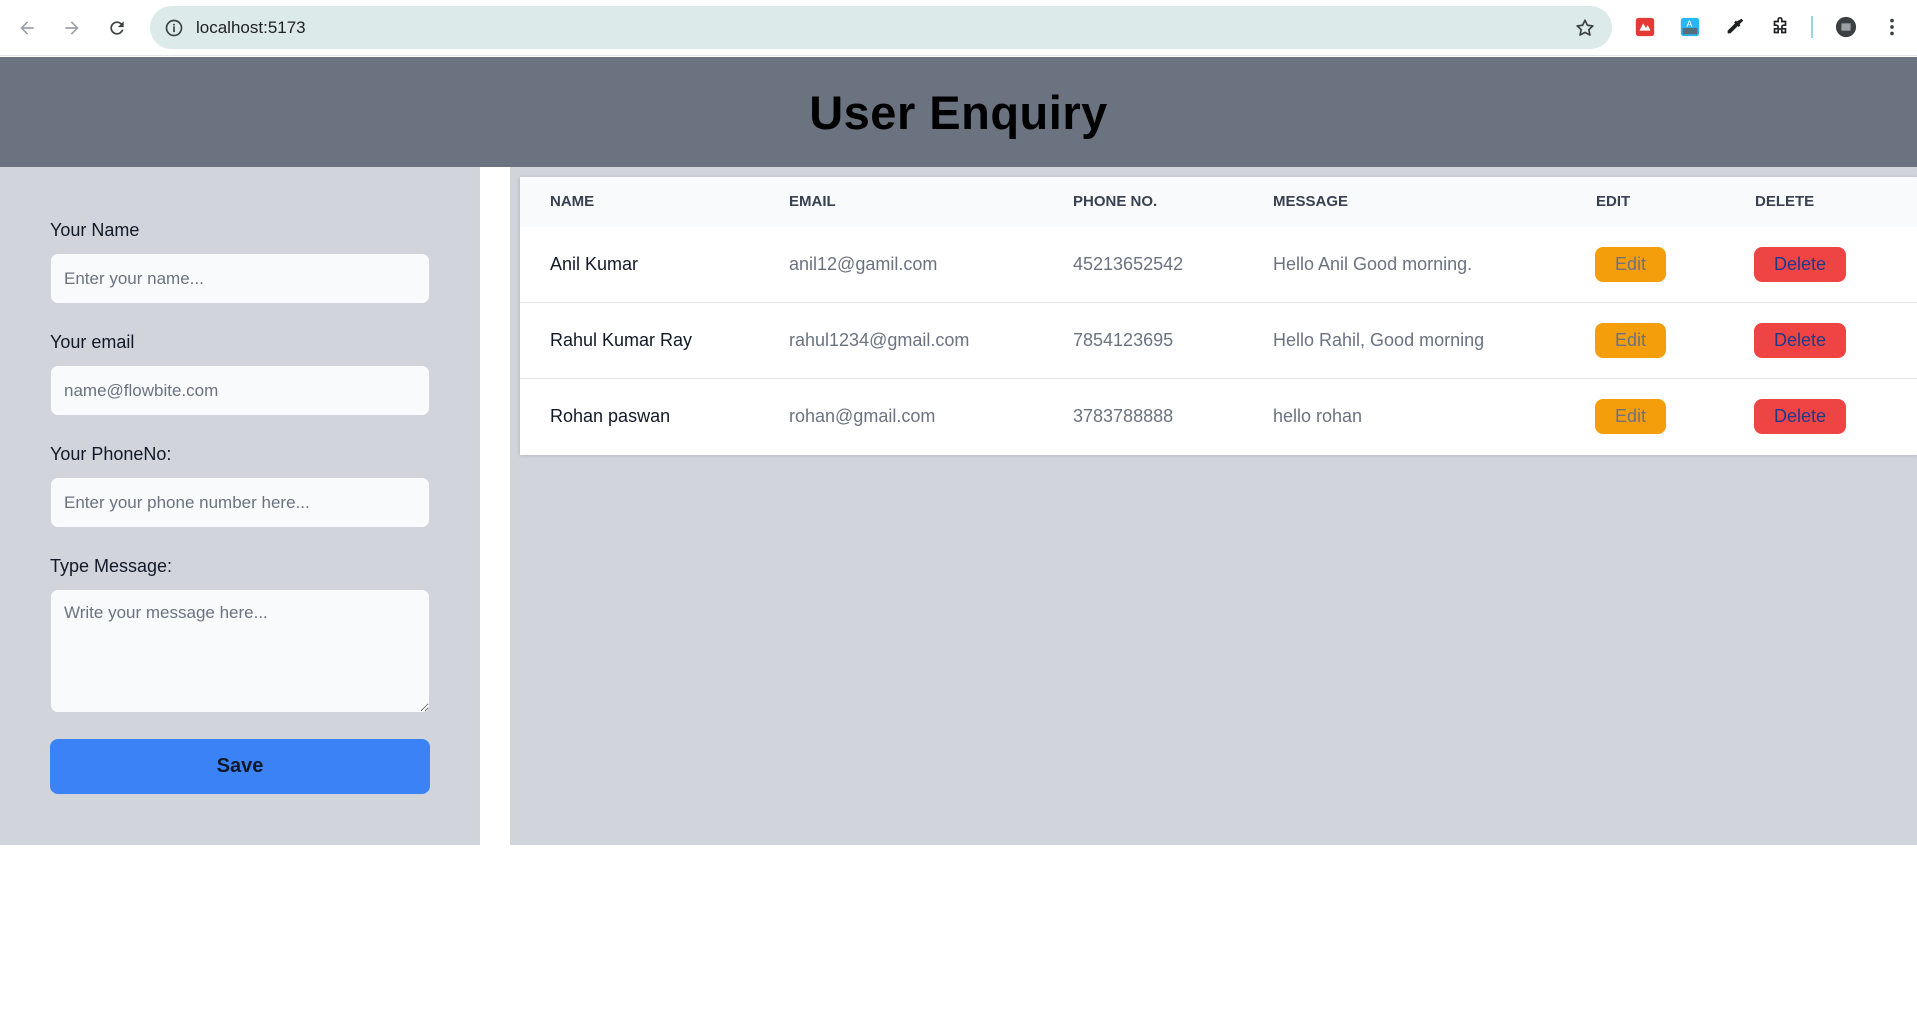  I want to click on back-button, so click(27, 28).